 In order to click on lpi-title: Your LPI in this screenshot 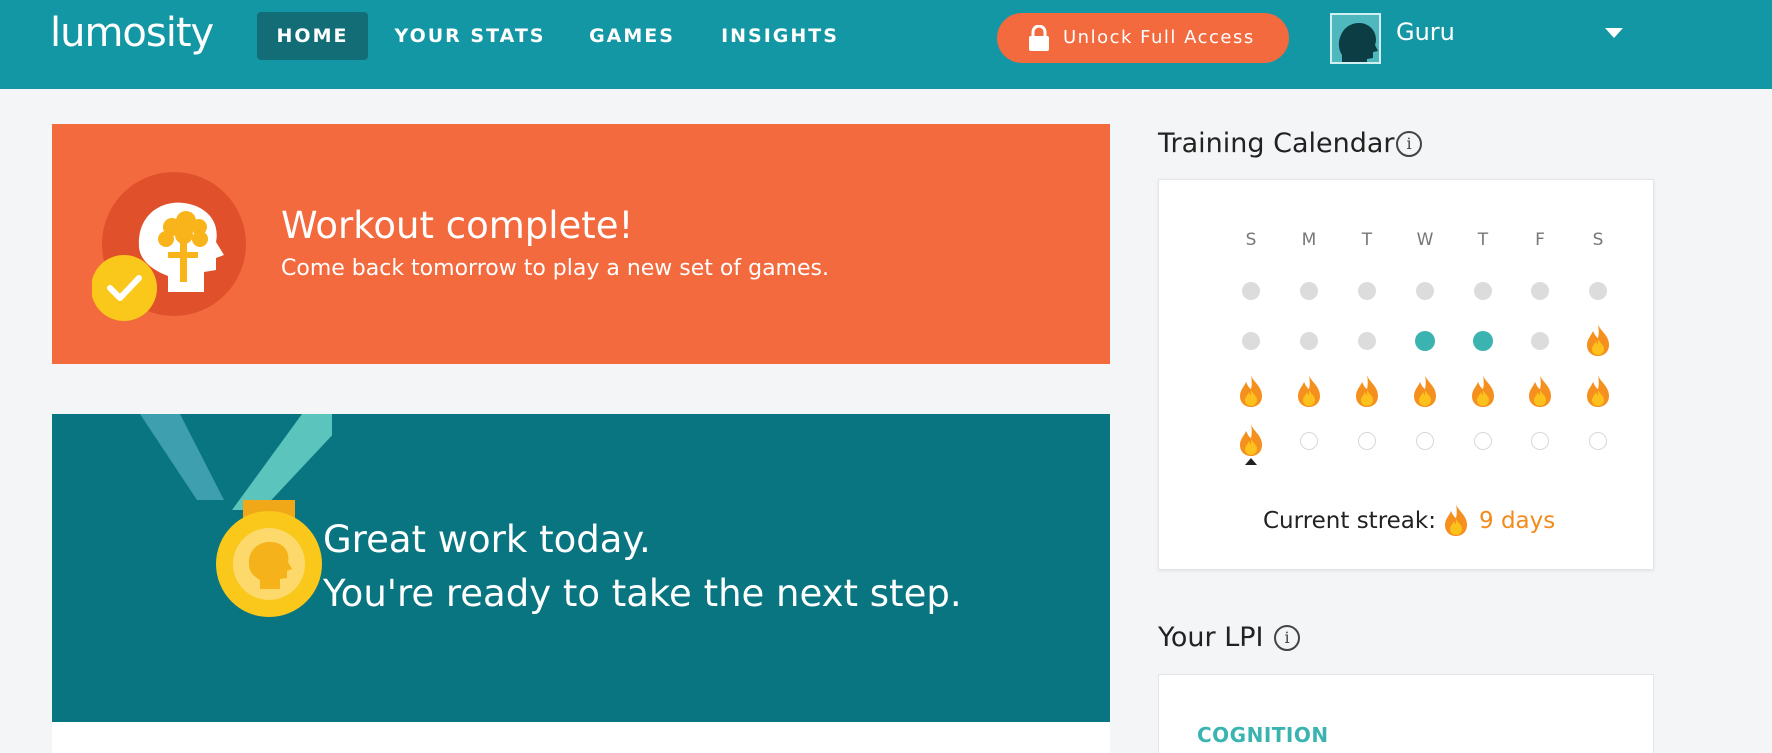, I will do `click(1211, 637)`.